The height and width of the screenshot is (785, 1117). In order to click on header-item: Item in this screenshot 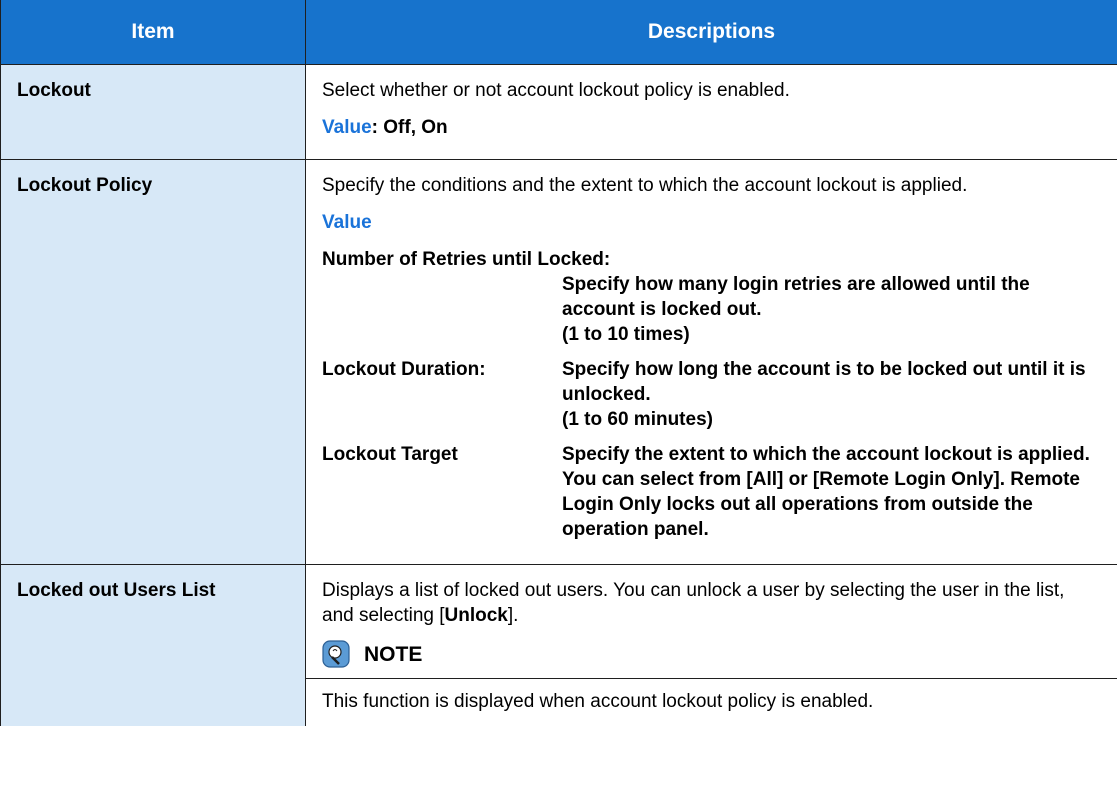, I will do `click(153, 32)`.